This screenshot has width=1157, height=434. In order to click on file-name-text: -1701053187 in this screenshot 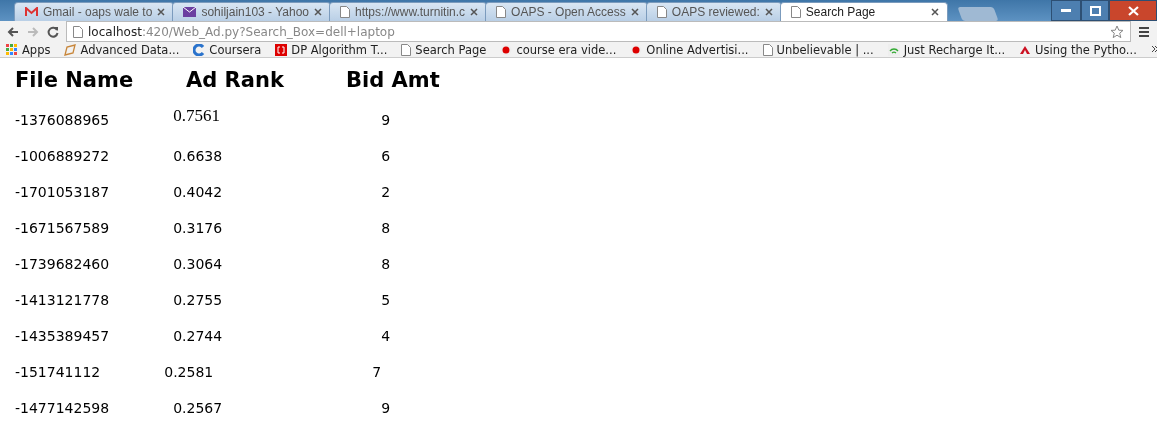, I will do `click(62, 192)`.